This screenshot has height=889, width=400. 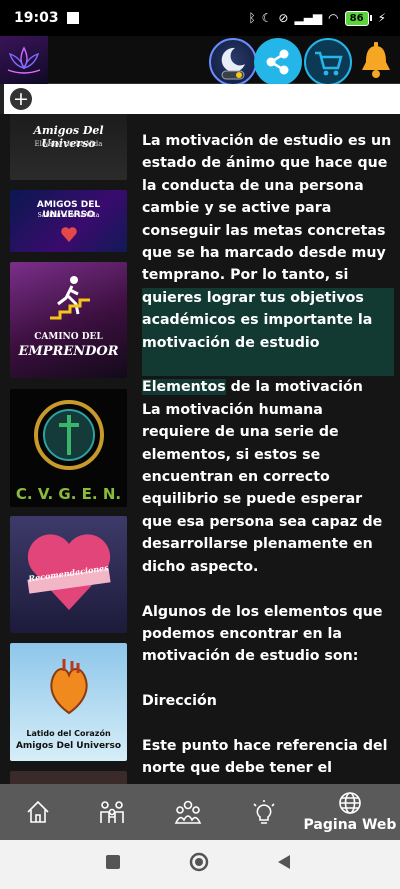 I want to click on status-bar: 19:03 ᛒ ☾ ⊘ ▂▄▆ ◠ 86 ⚡, so click(x=200, y=18).